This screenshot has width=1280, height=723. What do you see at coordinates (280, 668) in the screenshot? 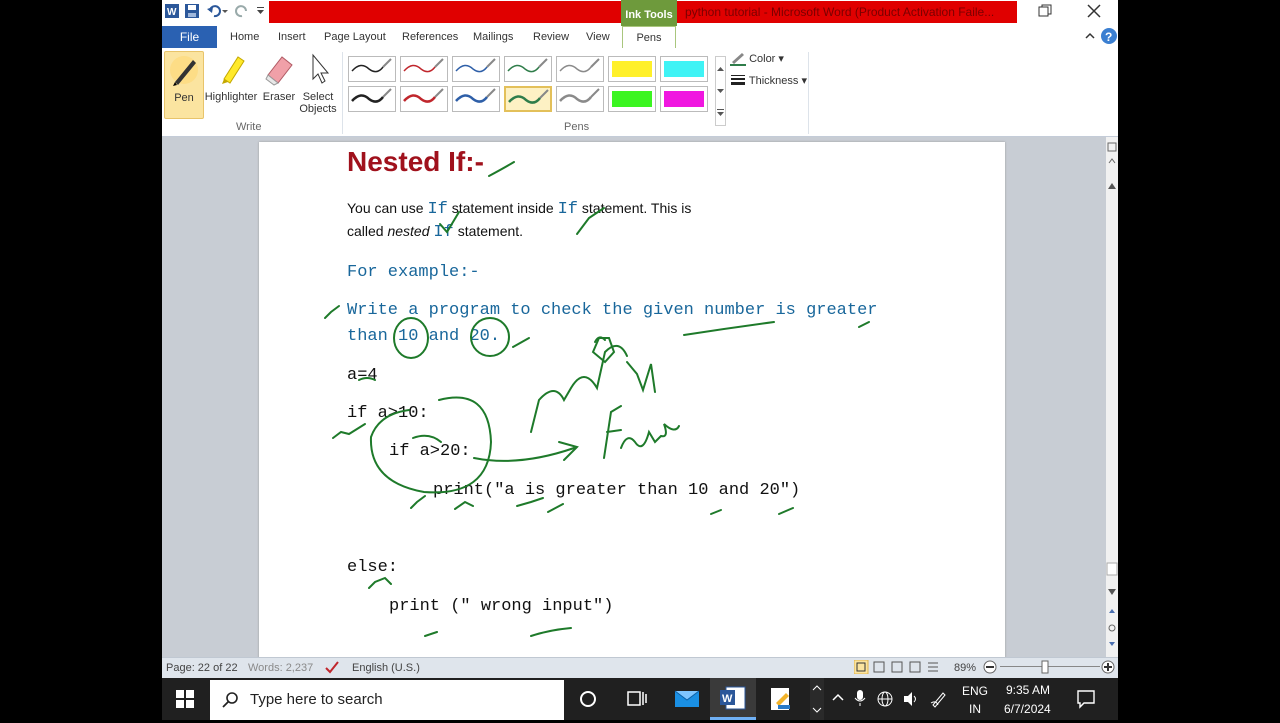
I see `word-count: Words: 2,237` at bounding box center [280, 668].